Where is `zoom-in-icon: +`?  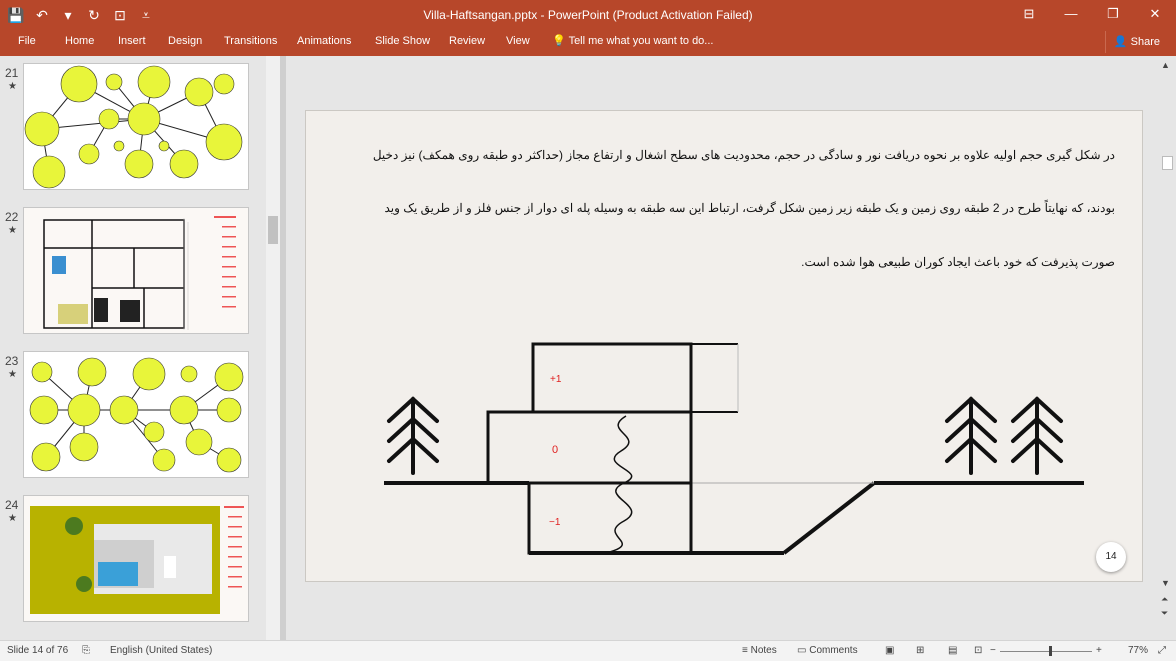
zoom-in-icon: + is located at coordinates (1099, 650).